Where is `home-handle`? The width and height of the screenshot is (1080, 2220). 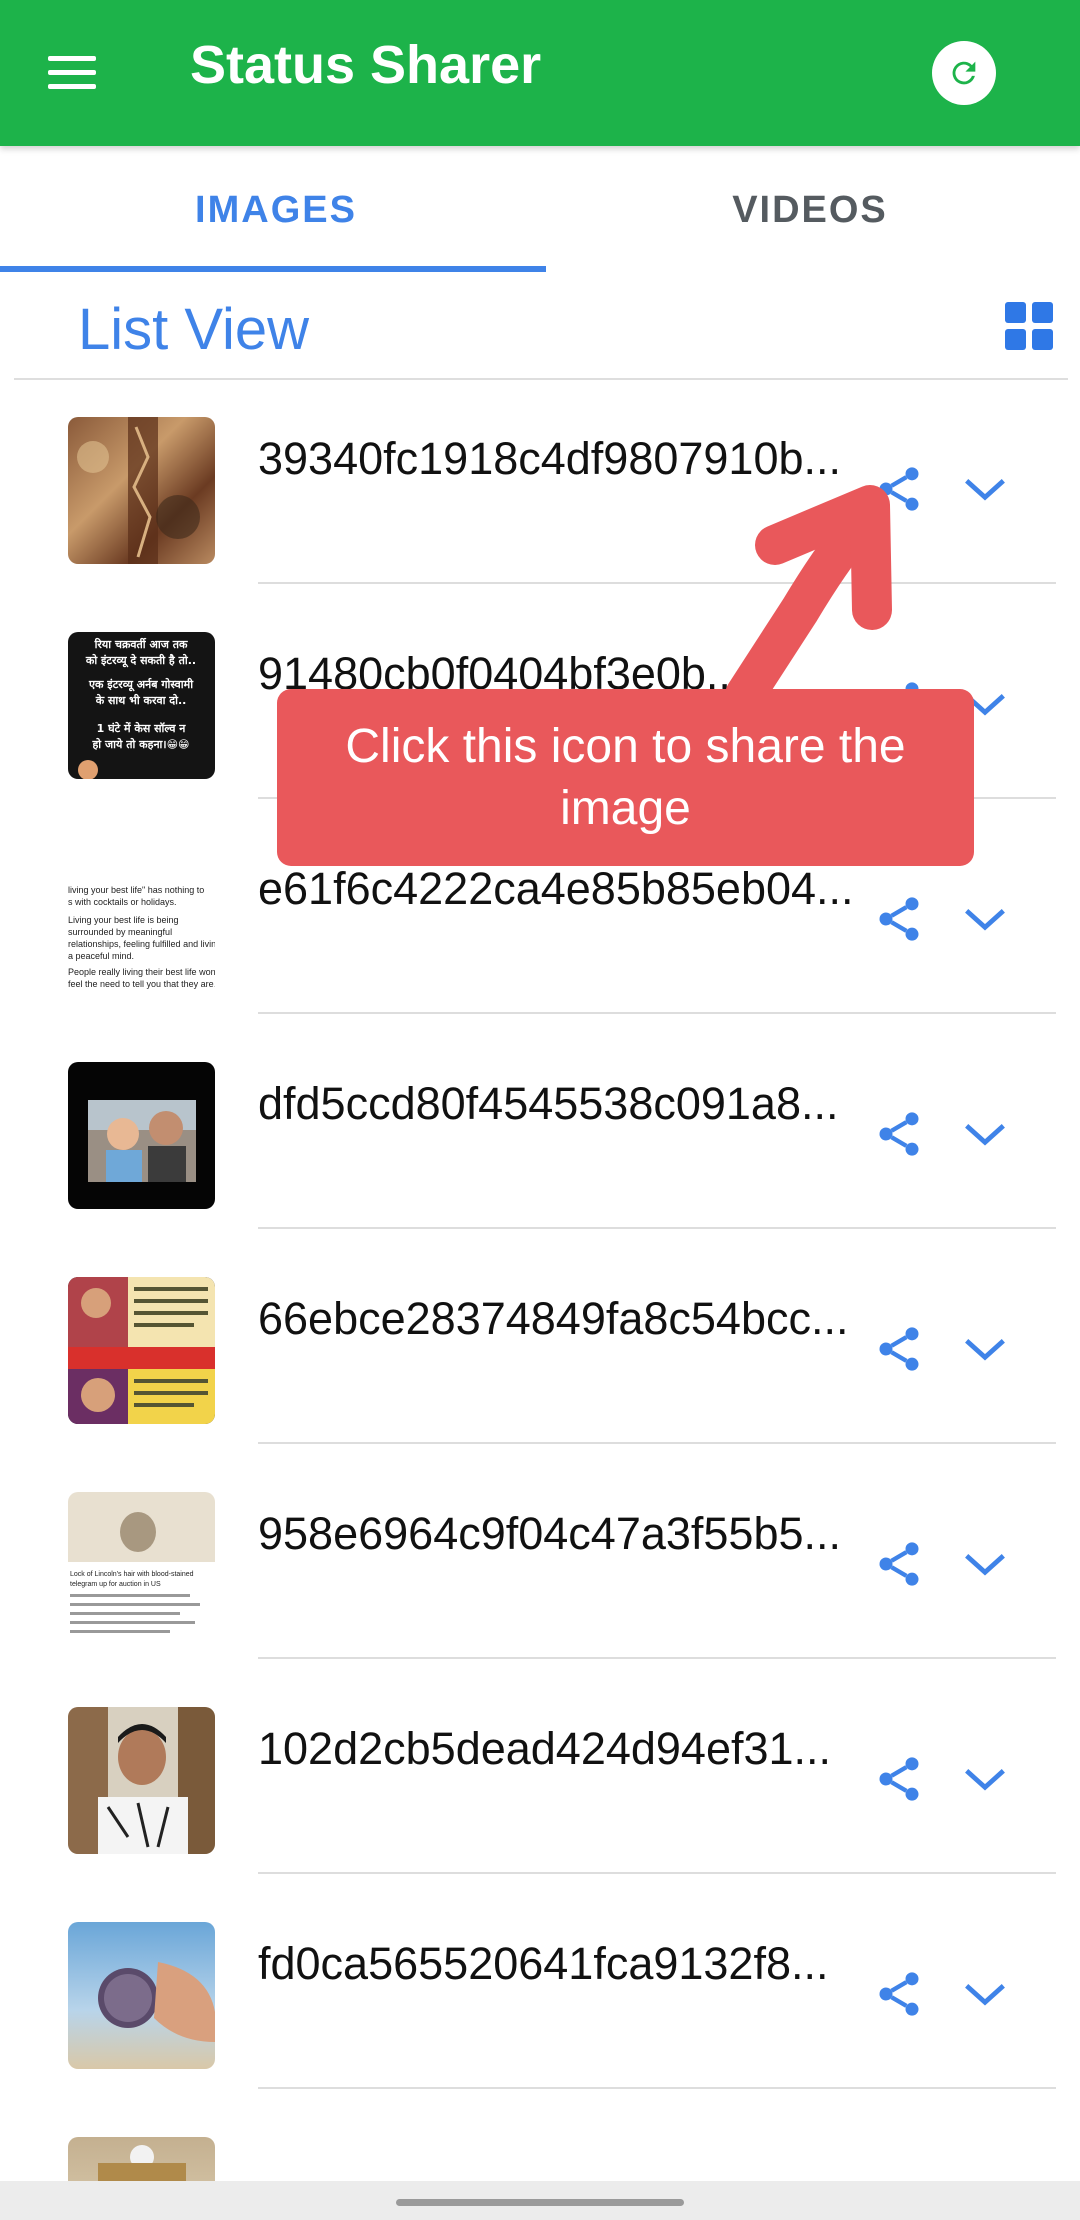
home-handle is located at coordinates (540, 2202).